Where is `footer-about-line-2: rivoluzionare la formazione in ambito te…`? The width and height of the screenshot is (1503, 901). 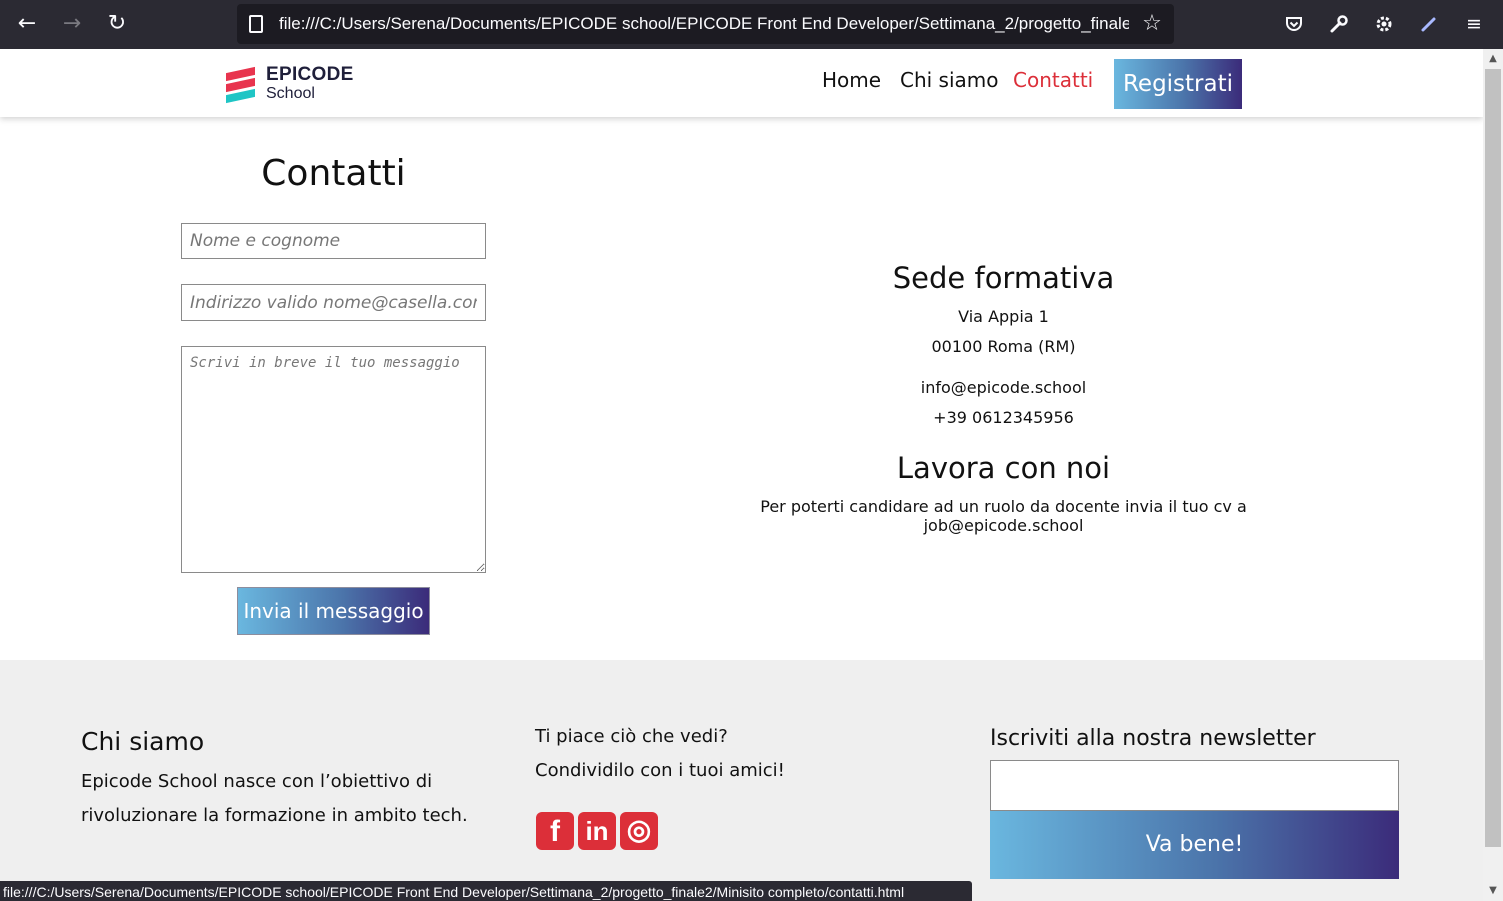
footer-about-line-2: rivoluzionare la formazione in ambito te… is located at coordinates (274, 815).